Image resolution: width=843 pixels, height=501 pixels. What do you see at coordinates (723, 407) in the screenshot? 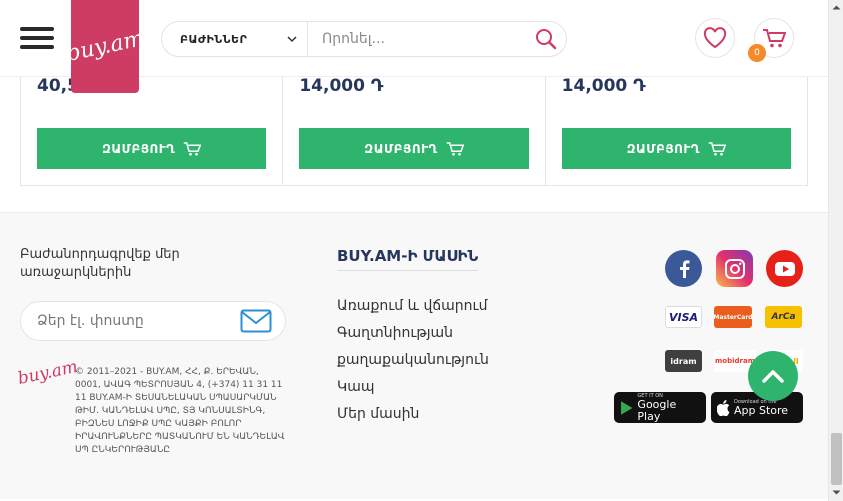
I see `apple-icon` at bounding box center [723, 407].